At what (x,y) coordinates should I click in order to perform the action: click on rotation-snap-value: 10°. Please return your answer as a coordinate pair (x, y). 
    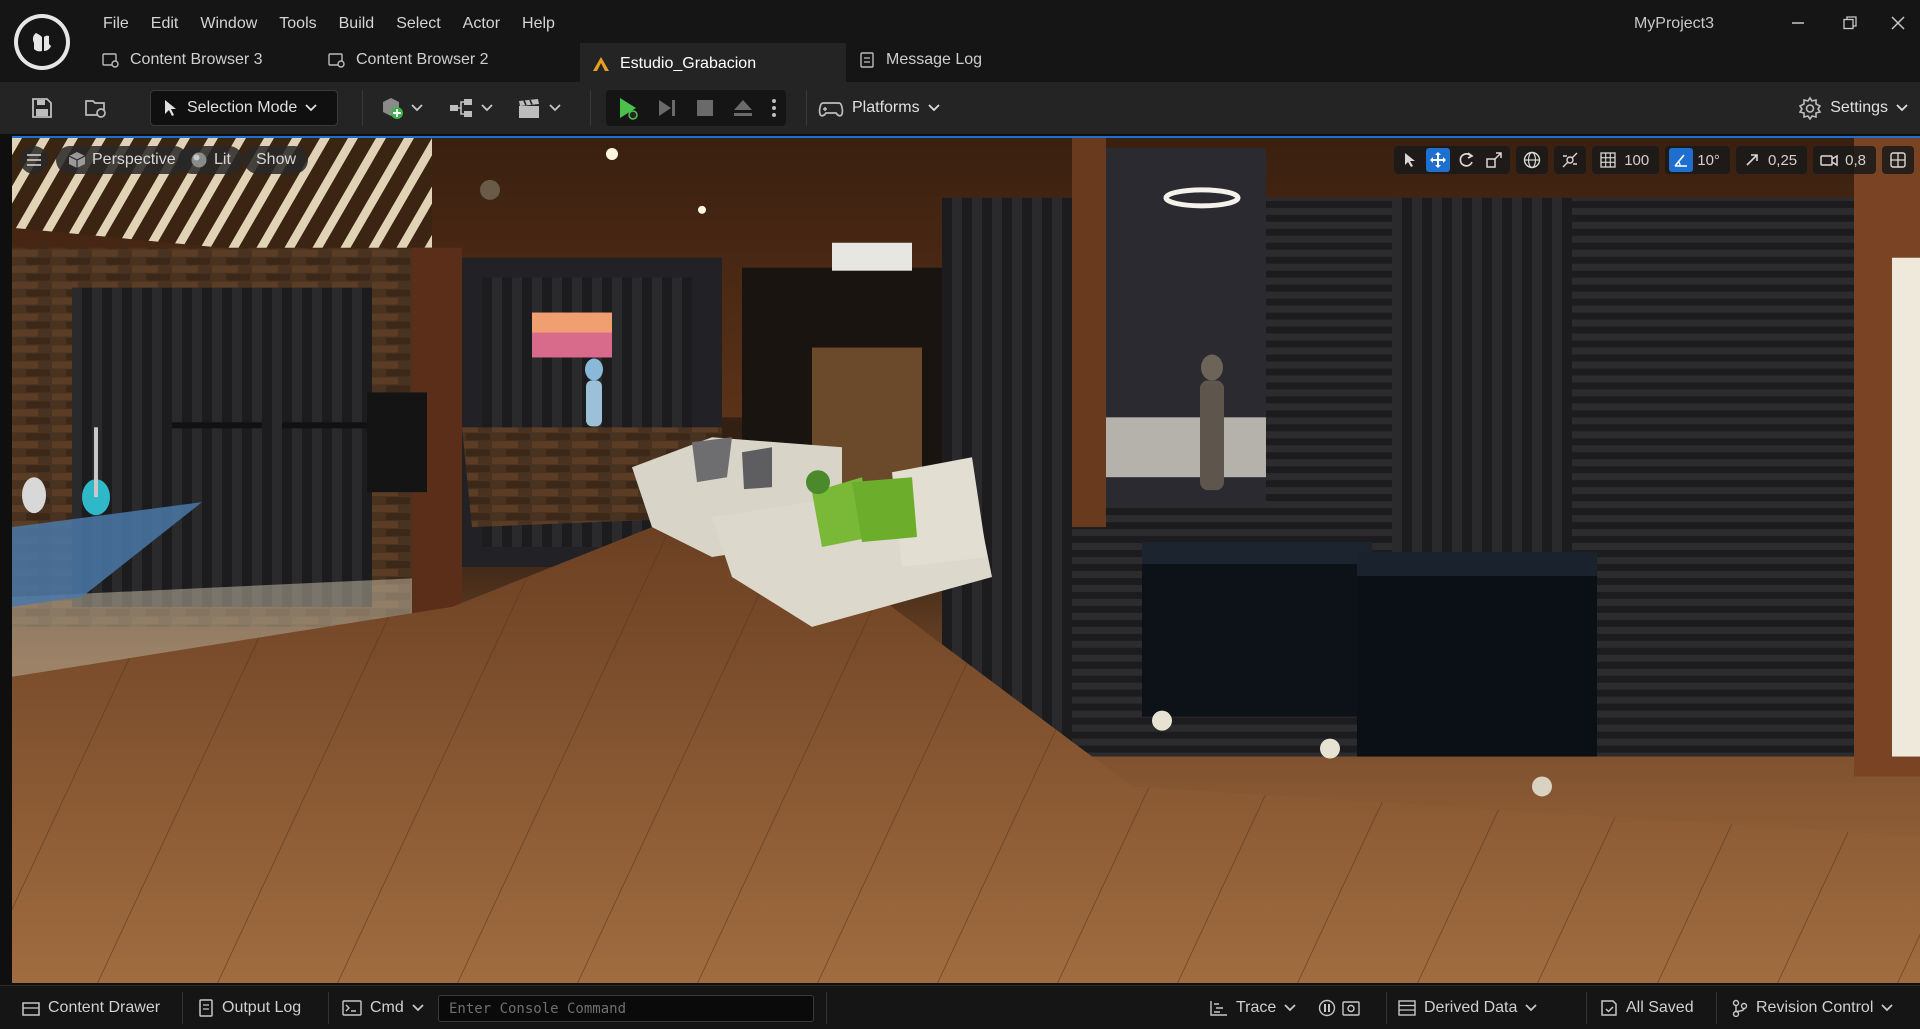
    Looking at the image, I should click on (1711, 160).